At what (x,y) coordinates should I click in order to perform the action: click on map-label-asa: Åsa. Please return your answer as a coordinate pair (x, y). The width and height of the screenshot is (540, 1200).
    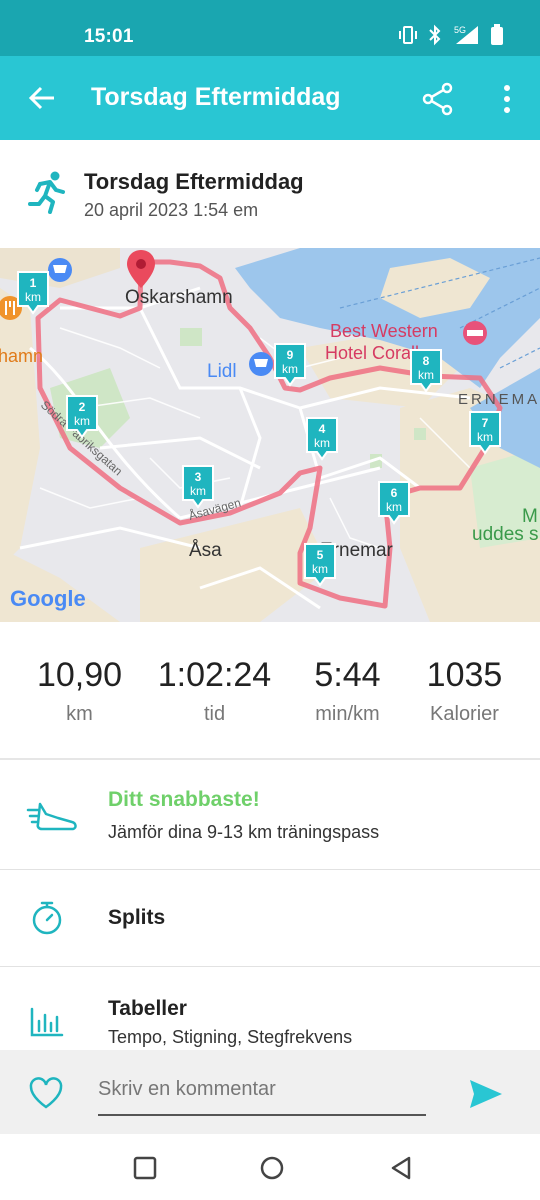
    Looking at the image, I should click on (205, 550).